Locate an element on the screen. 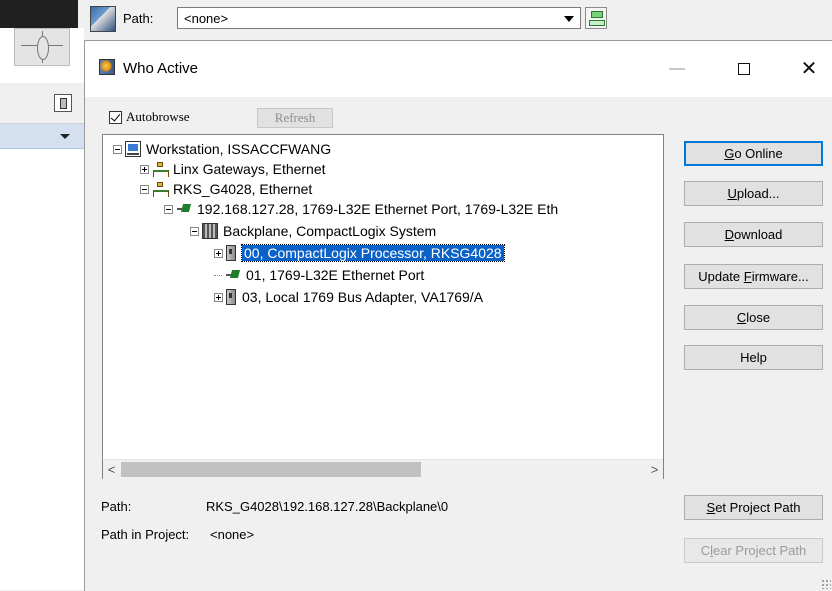  maximize-button is located at coordinates (743, 69).